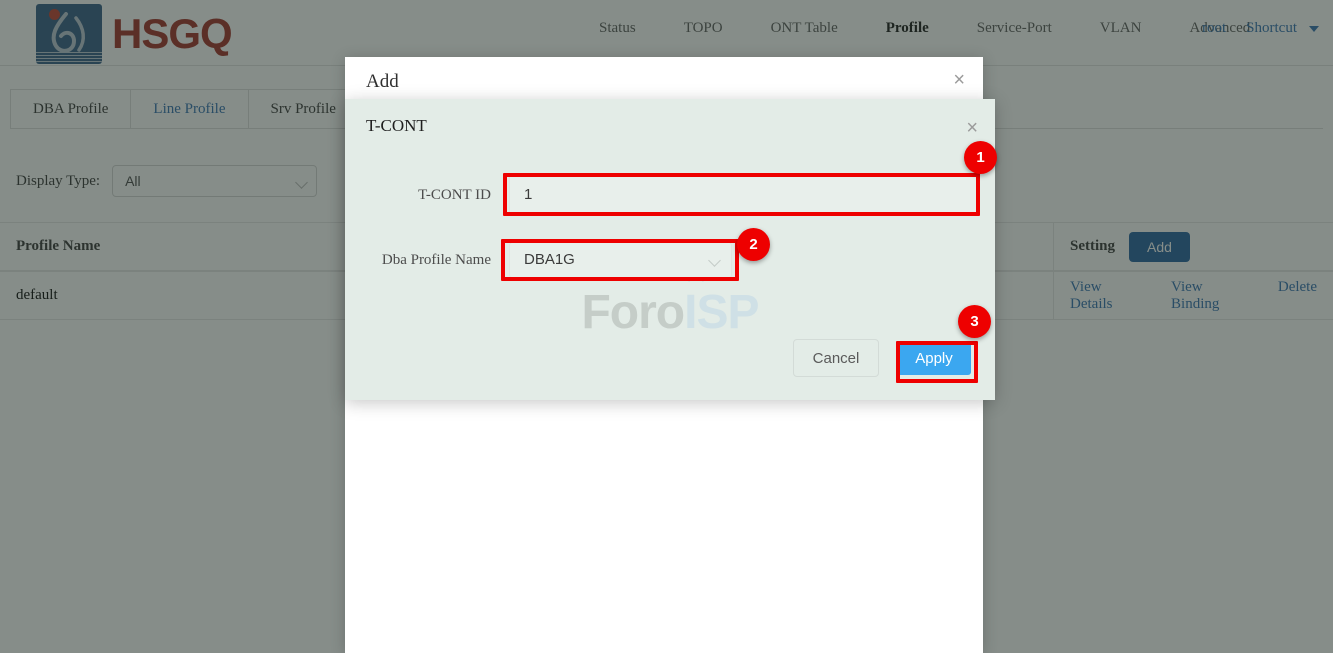 This screenshot has width=1333, height=653. I want to click on foroisp-watermark: ForoISP, so click(670, 304).